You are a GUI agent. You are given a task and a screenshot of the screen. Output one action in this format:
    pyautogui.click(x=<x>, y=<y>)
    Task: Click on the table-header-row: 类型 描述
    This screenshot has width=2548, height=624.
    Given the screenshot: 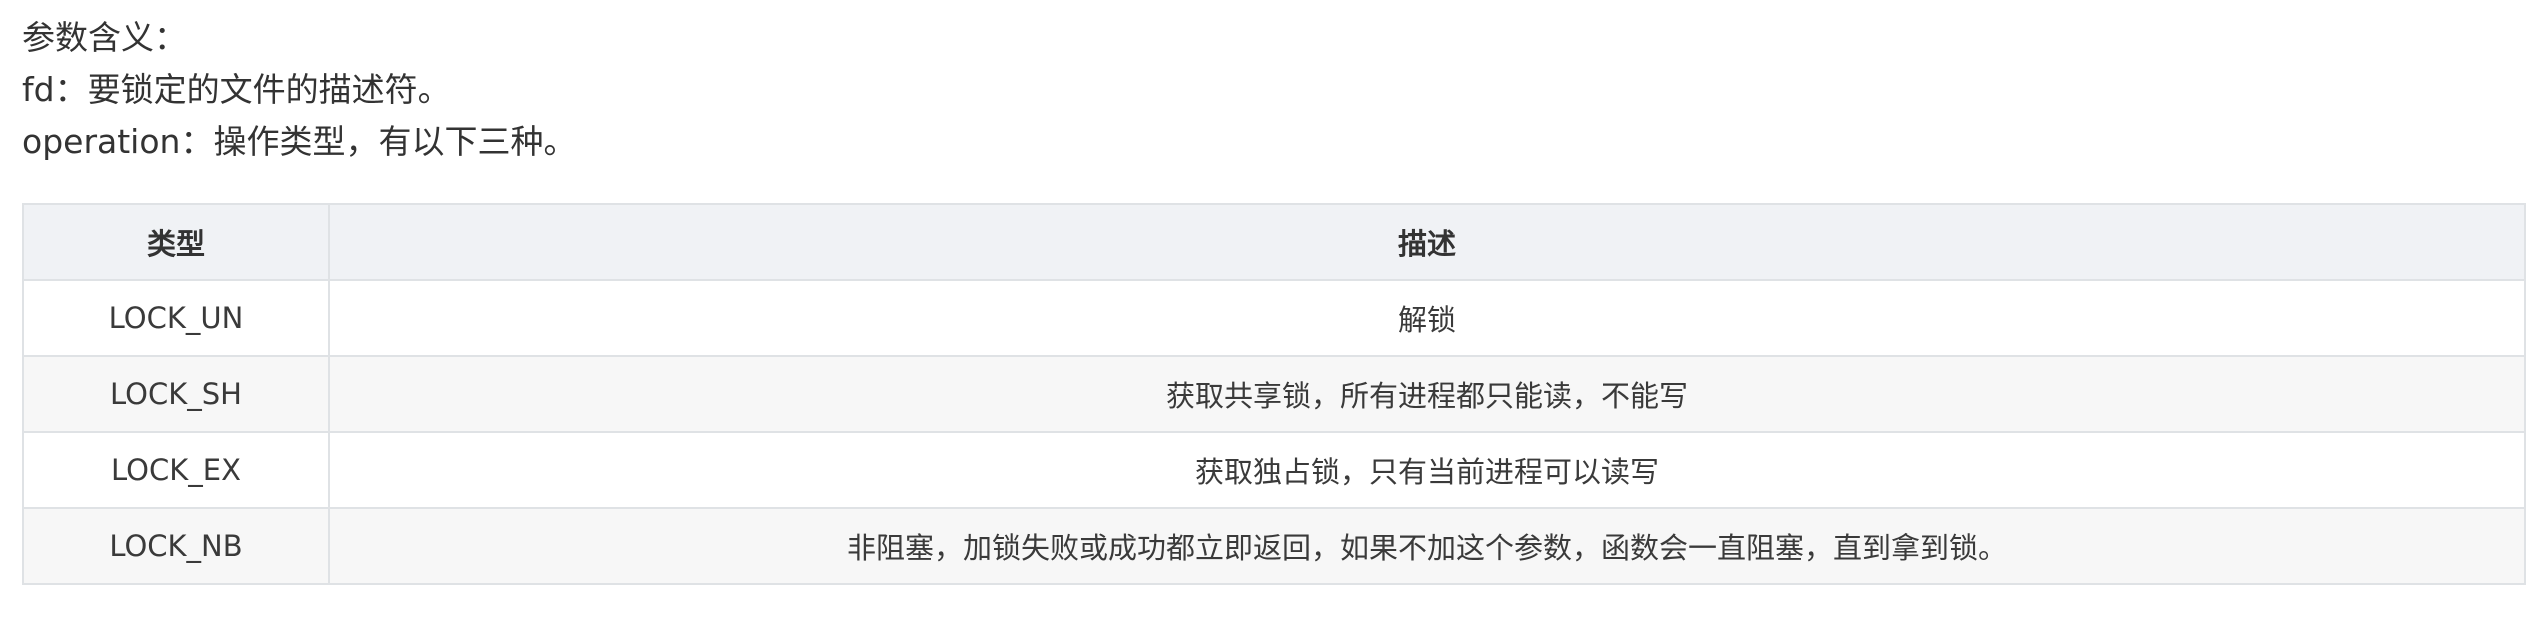 What is the action you would take?
    pyautogui.click(x=1274, y=242)
    